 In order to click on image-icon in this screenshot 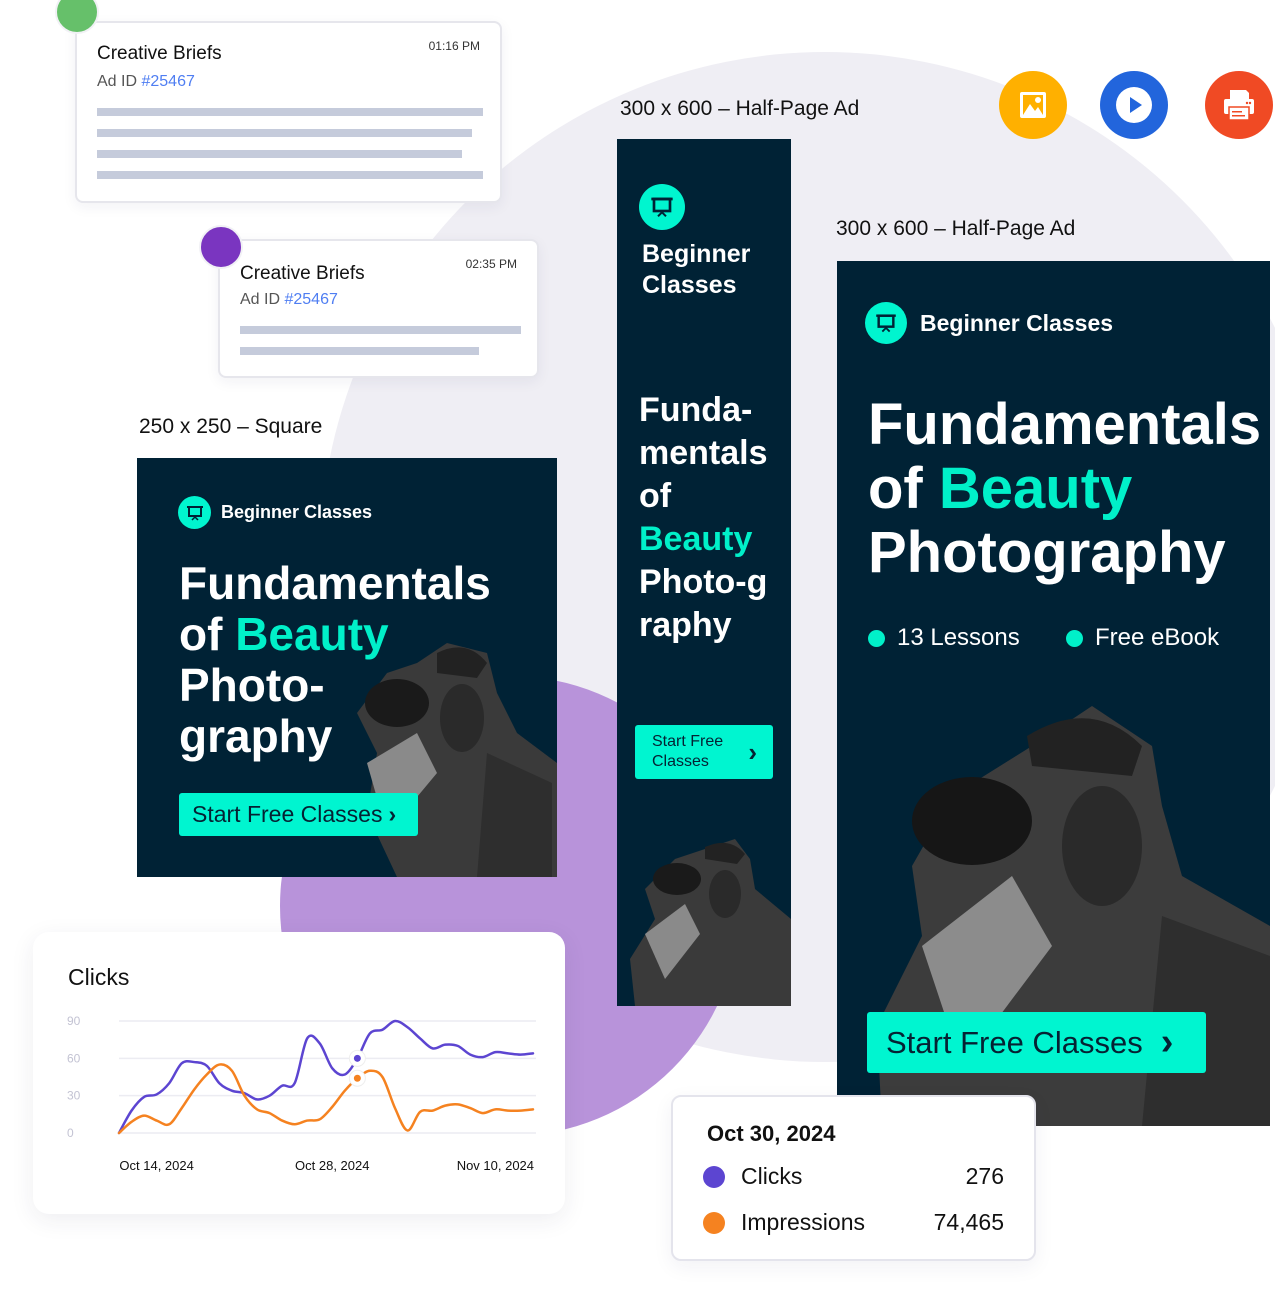, I will do `click(1033, 105)`.